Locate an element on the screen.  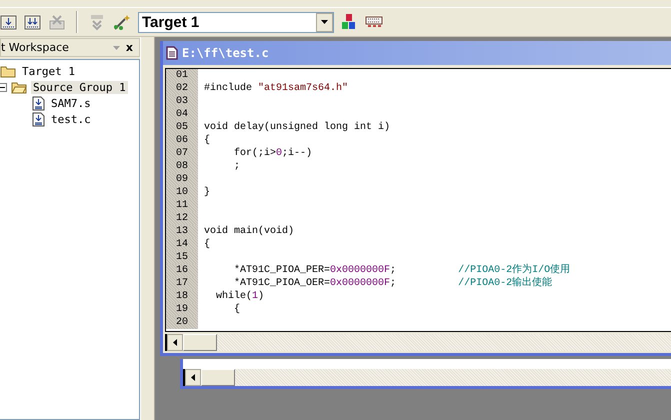
line-number: 03 is located at coordinates (182, 101).